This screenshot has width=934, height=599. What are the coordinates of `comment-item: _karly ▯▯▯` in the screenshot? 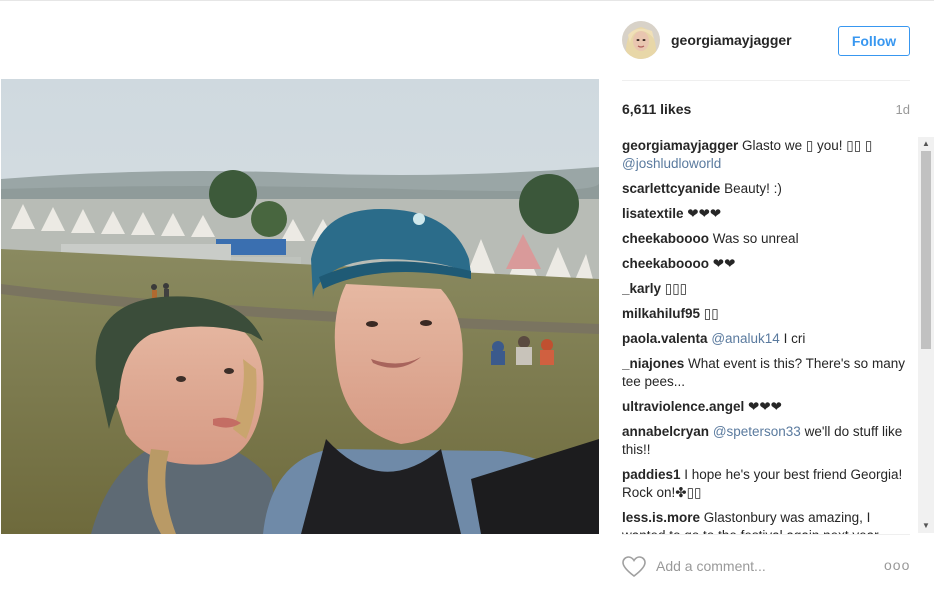 It's located at (766, 289).